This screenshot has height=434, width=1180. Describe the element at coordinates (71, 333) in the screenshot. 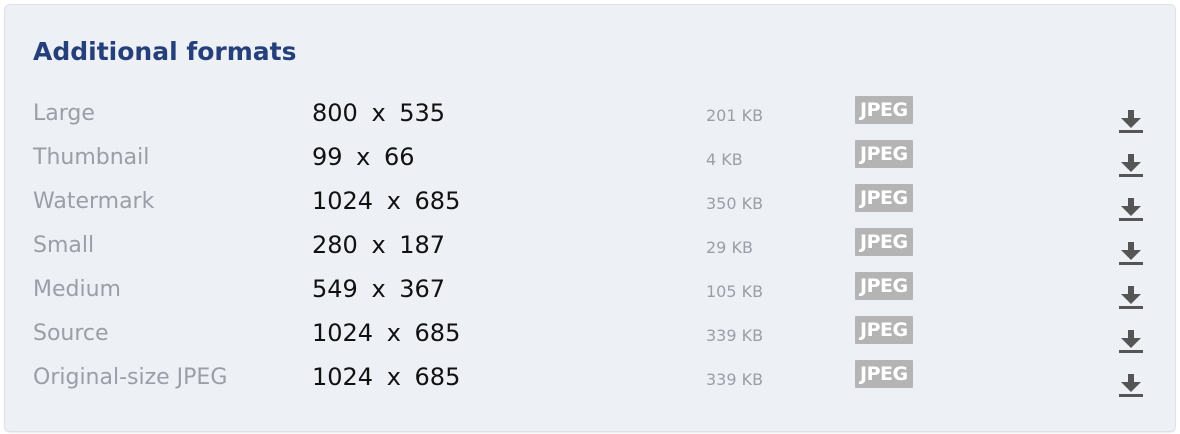

I see `format-name: Source` at that location.